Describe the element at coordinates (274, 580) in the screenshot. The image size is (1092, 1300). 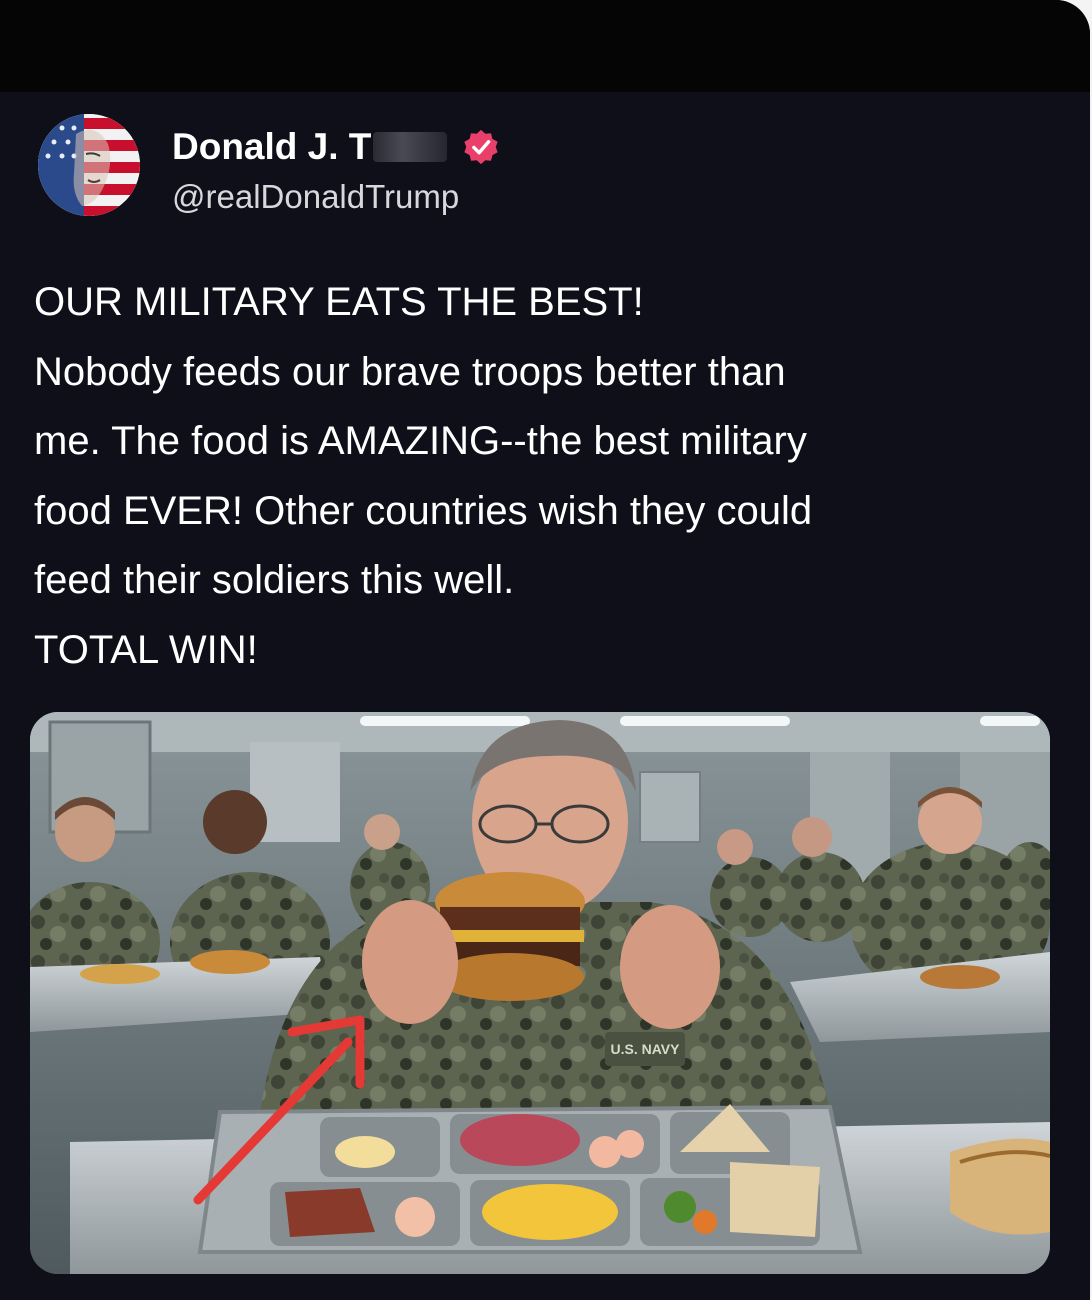
I see `post-text-line: feed their soldiers this well.` at that location.